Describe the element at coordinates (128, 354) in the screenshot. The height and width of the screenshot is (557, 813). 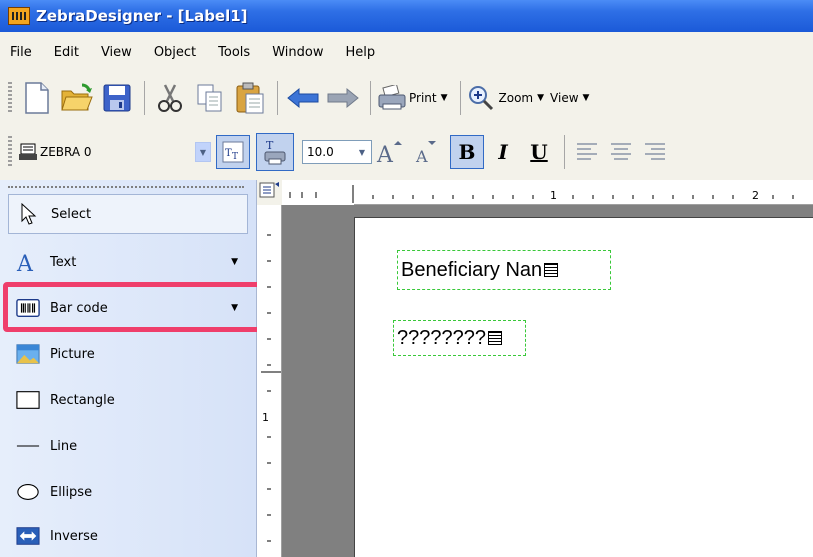
I see `tool-picture: Picture` at that location.